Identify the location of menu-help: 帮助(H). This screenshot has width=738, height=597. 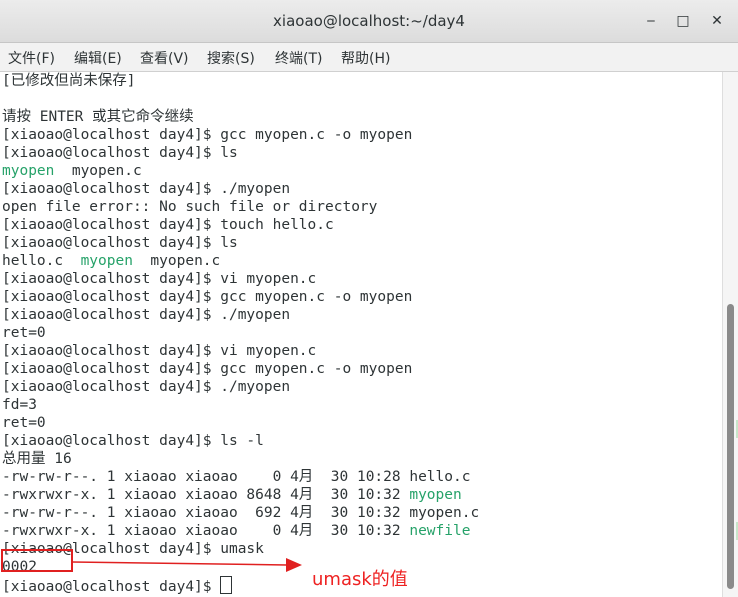
(365, 58).